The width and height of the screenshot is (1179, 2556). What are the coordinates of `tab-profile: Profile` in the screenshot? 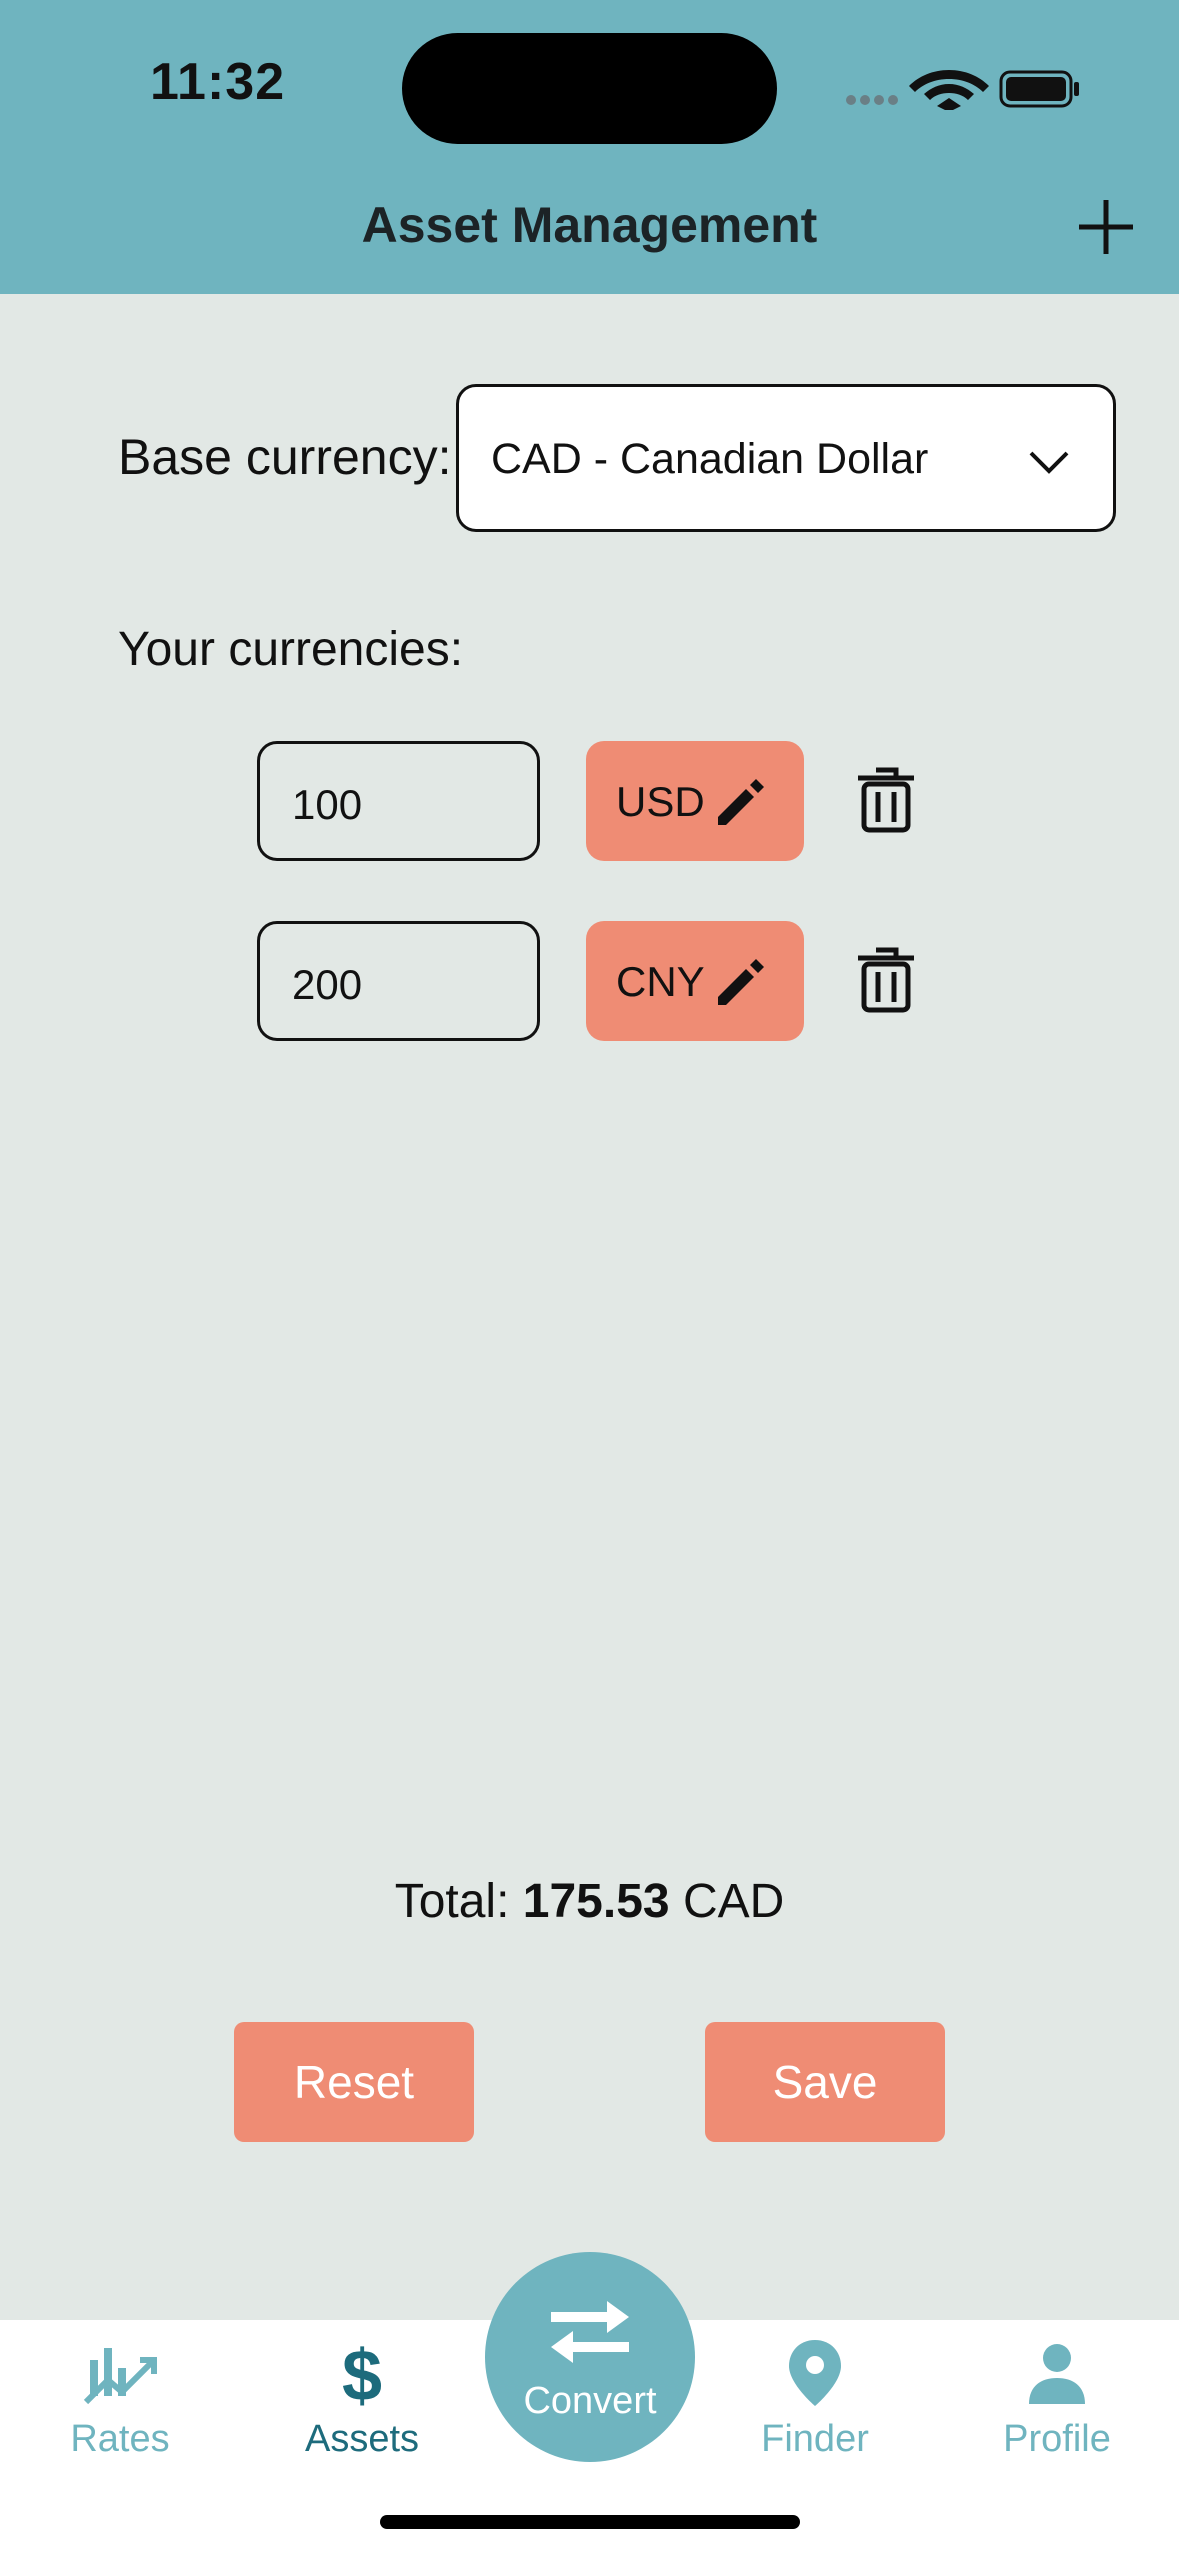 It's located at (1057, 2403).